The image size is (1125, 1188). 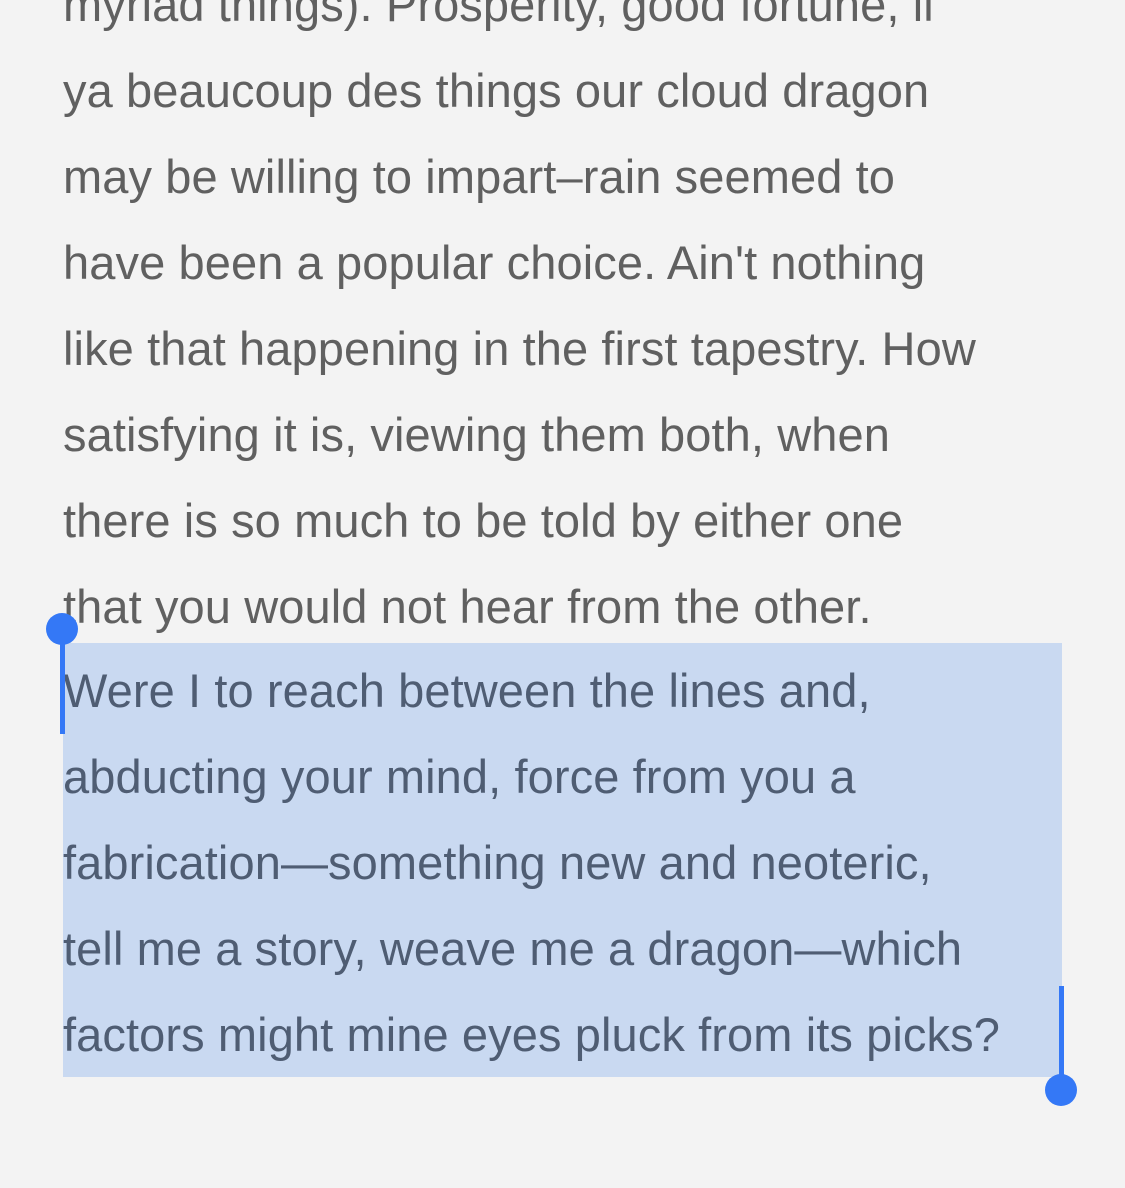 What do you see at coordinates (512, 949) in the screenshot?
I see `selected-text-line: tell me a story, weave me a dragon—which` at bounding box center [512, 949].